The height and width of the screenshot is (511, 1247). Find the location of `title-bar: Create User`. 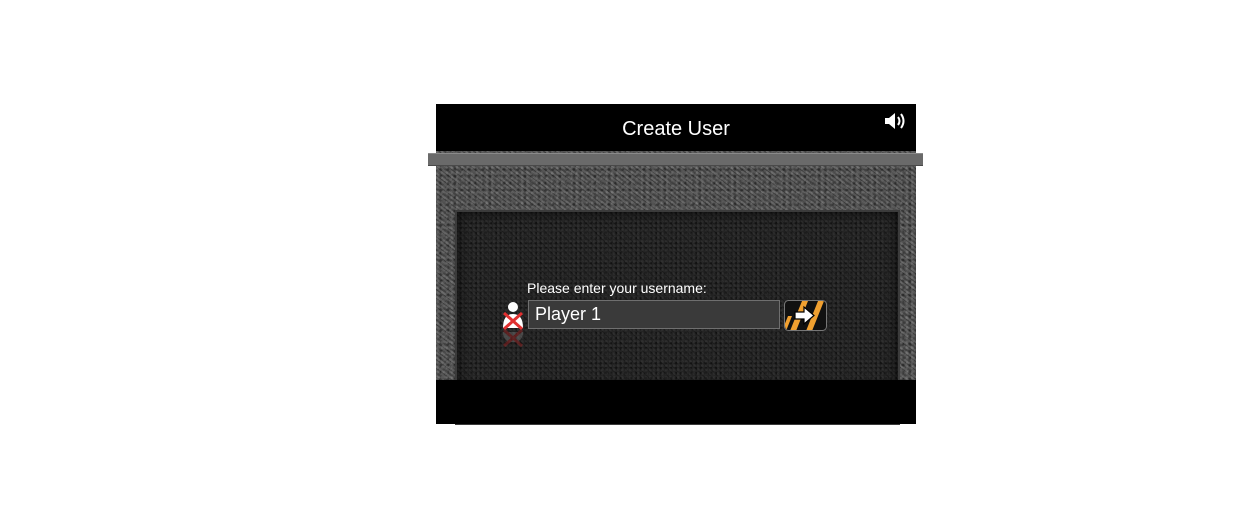

title-bar: Create User is located at coordinates (676, 127).